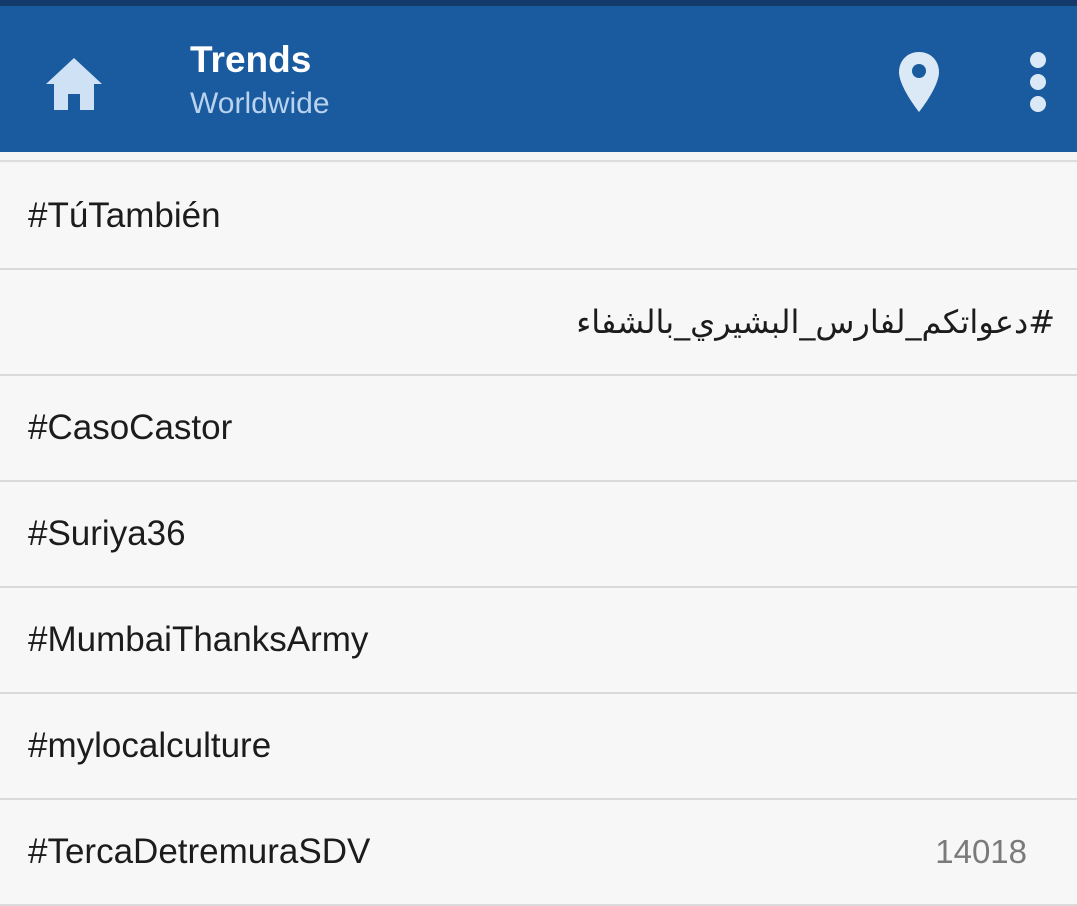  Describe the element at coordinates (538, 323) in the screenshot. I see `trend-row: #دعواتكم_لفارس_البشيري_بالشفاء` at that location.